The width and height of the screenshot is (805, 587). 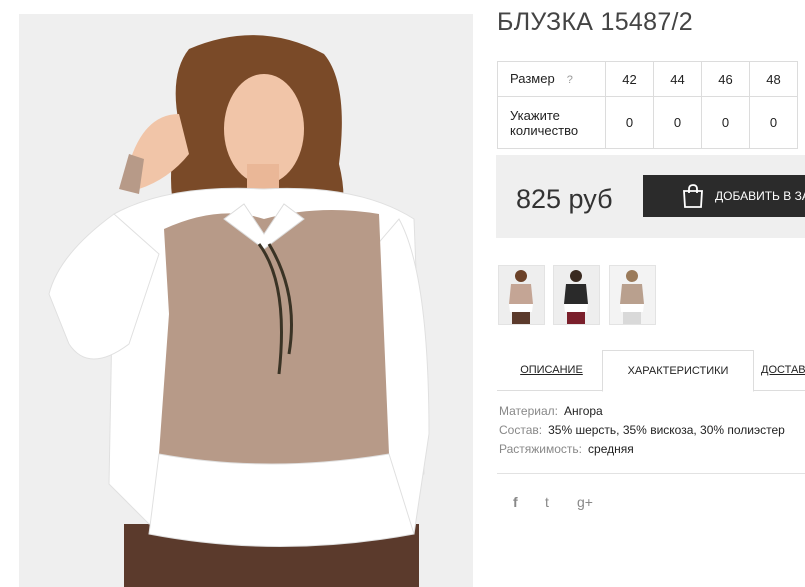 I want to click on quantity-label-cell: Укажите количество, so click(x=551, y=122).